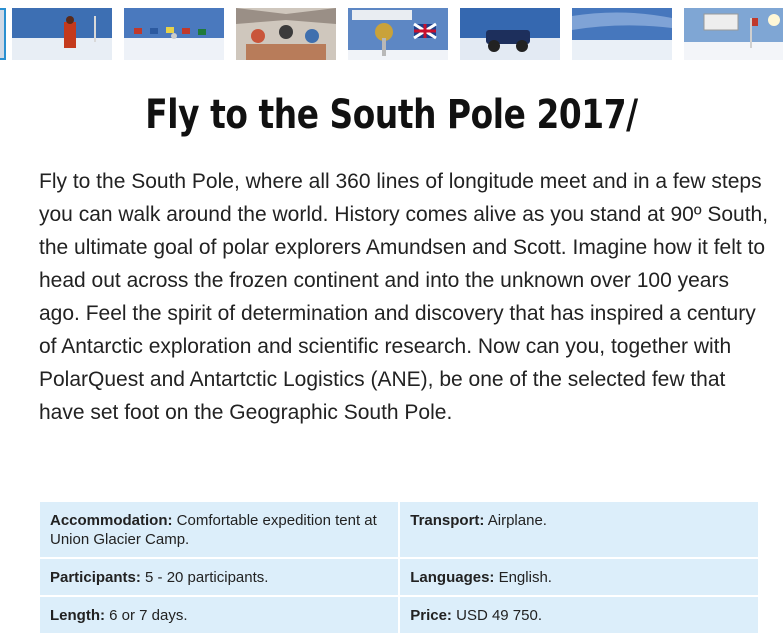 This screenshot has height=636, width=783. Describe the element at coordinates (452, 577) in the screenshot. I see `fact-label: Languages:` at that location.